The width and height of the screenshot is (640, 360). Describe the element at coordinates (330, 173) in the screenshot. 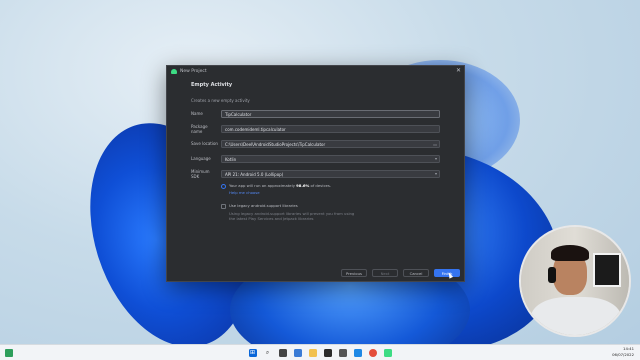

I see `minimum-sdk-select: API 21: Android 5.0 (Lollipop) ▾` at that location.